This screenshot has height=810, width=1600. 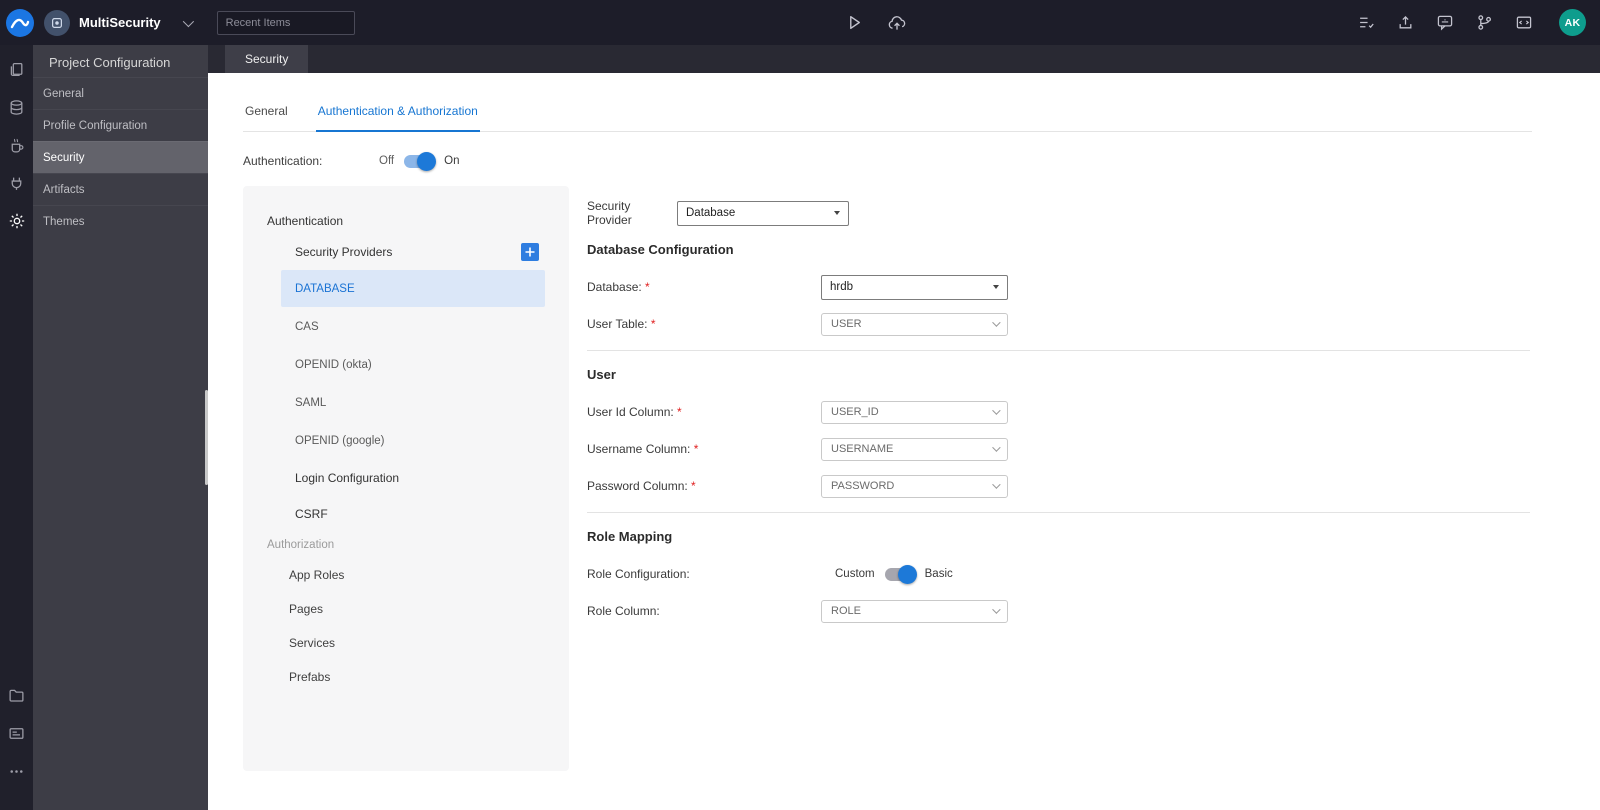 I want to click on checklist-icon, so click(x=1366, y=22).